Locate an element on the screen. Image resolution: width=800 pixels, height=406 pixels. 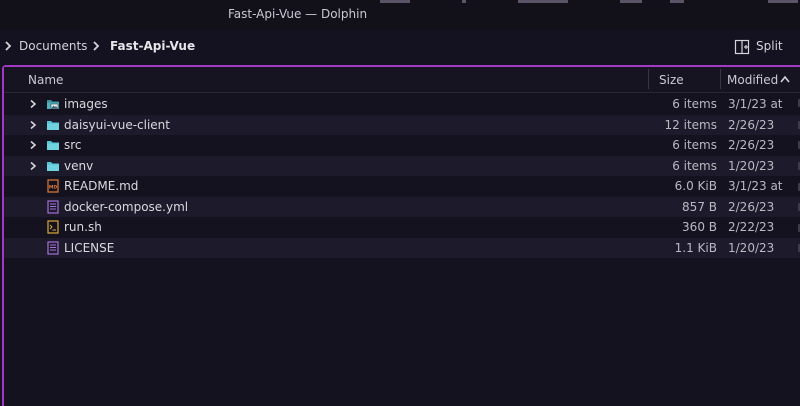
shell-script-icon is located at coordinates (53, 227).